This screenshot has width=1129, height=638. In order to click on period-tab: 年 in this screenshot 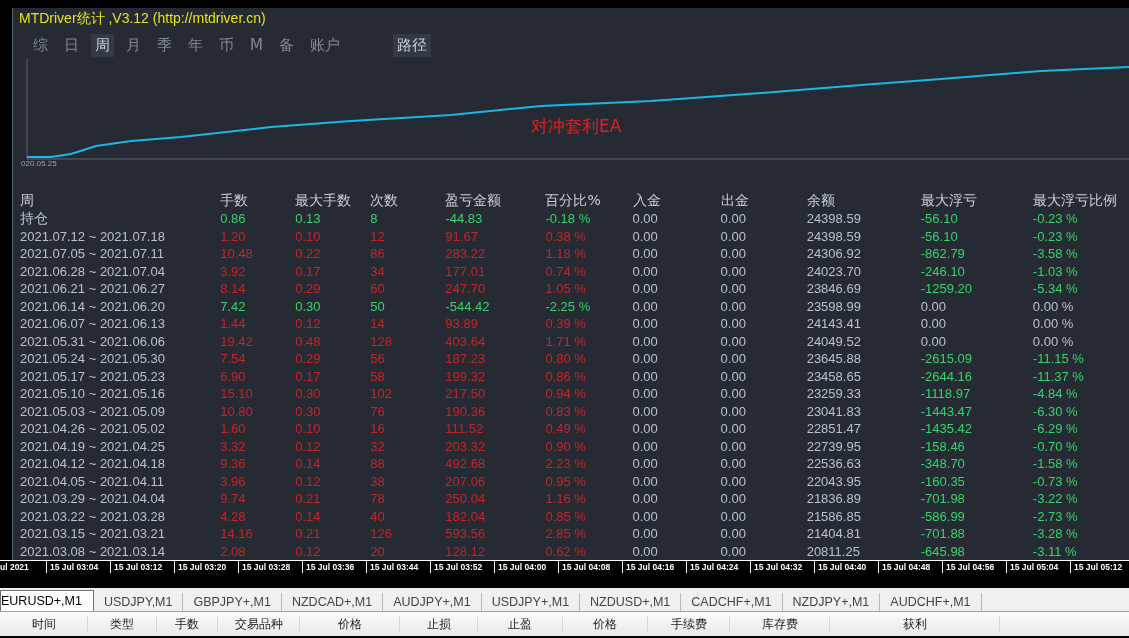, I will do `click(195, 45)`.